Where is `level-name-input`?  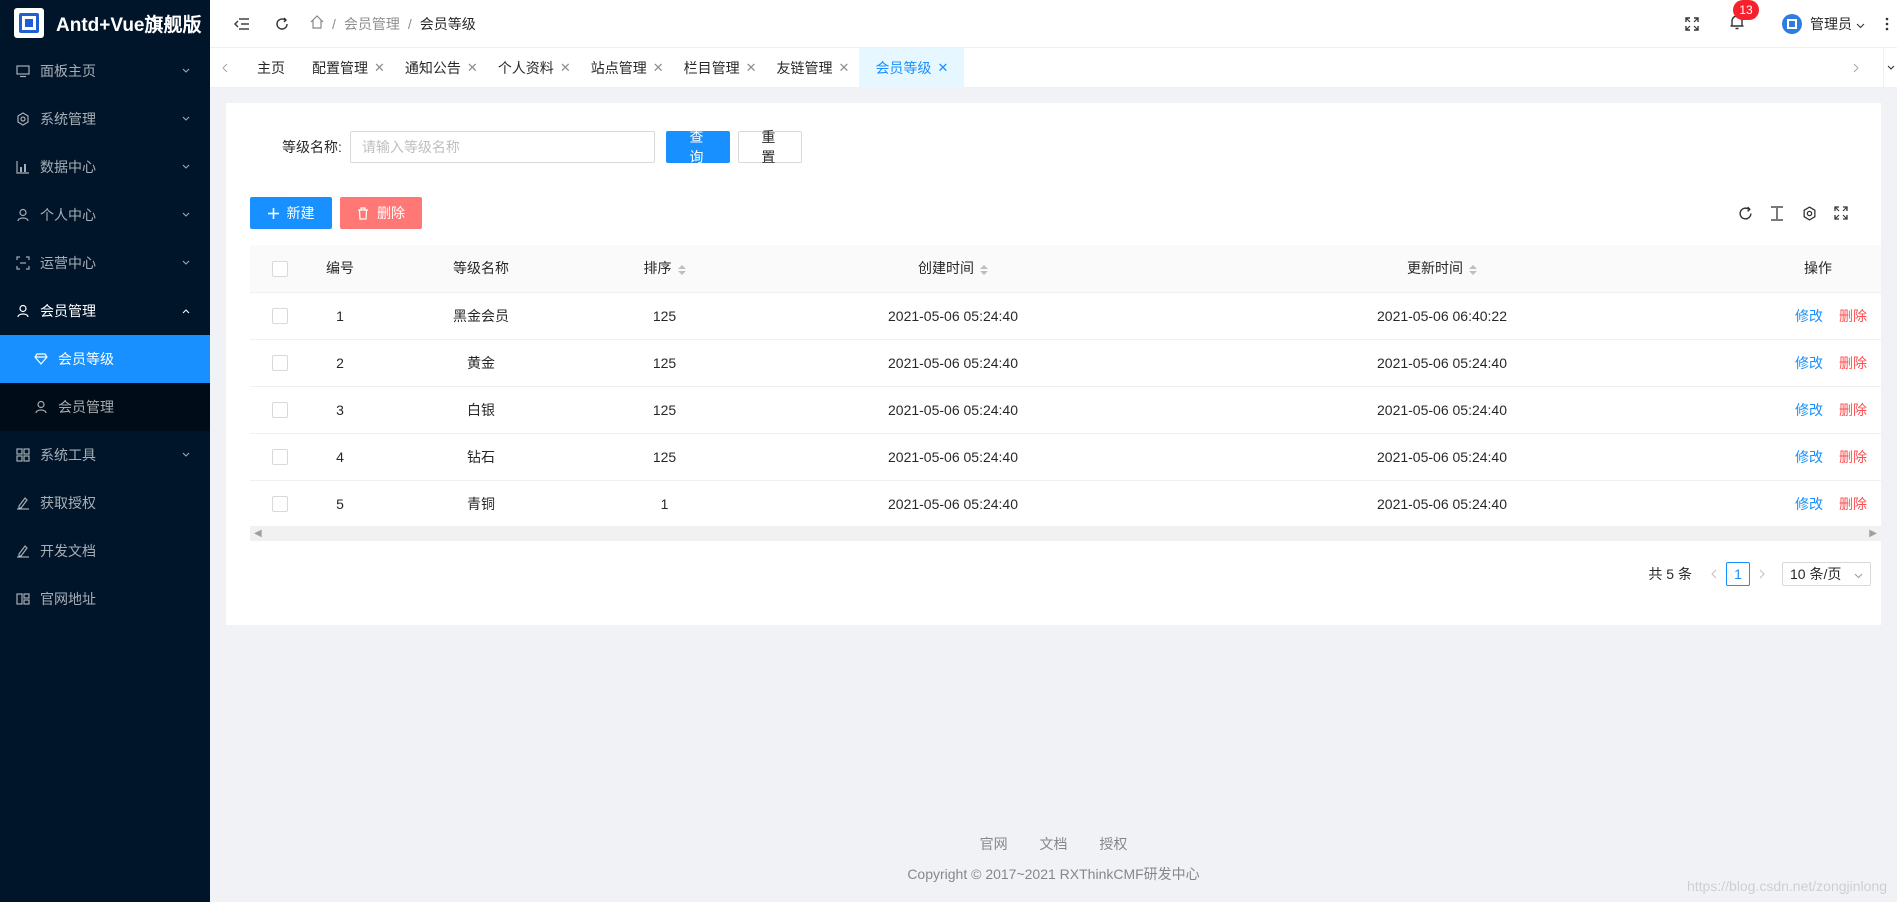
level-name-input is located at coordinates (502, 147).